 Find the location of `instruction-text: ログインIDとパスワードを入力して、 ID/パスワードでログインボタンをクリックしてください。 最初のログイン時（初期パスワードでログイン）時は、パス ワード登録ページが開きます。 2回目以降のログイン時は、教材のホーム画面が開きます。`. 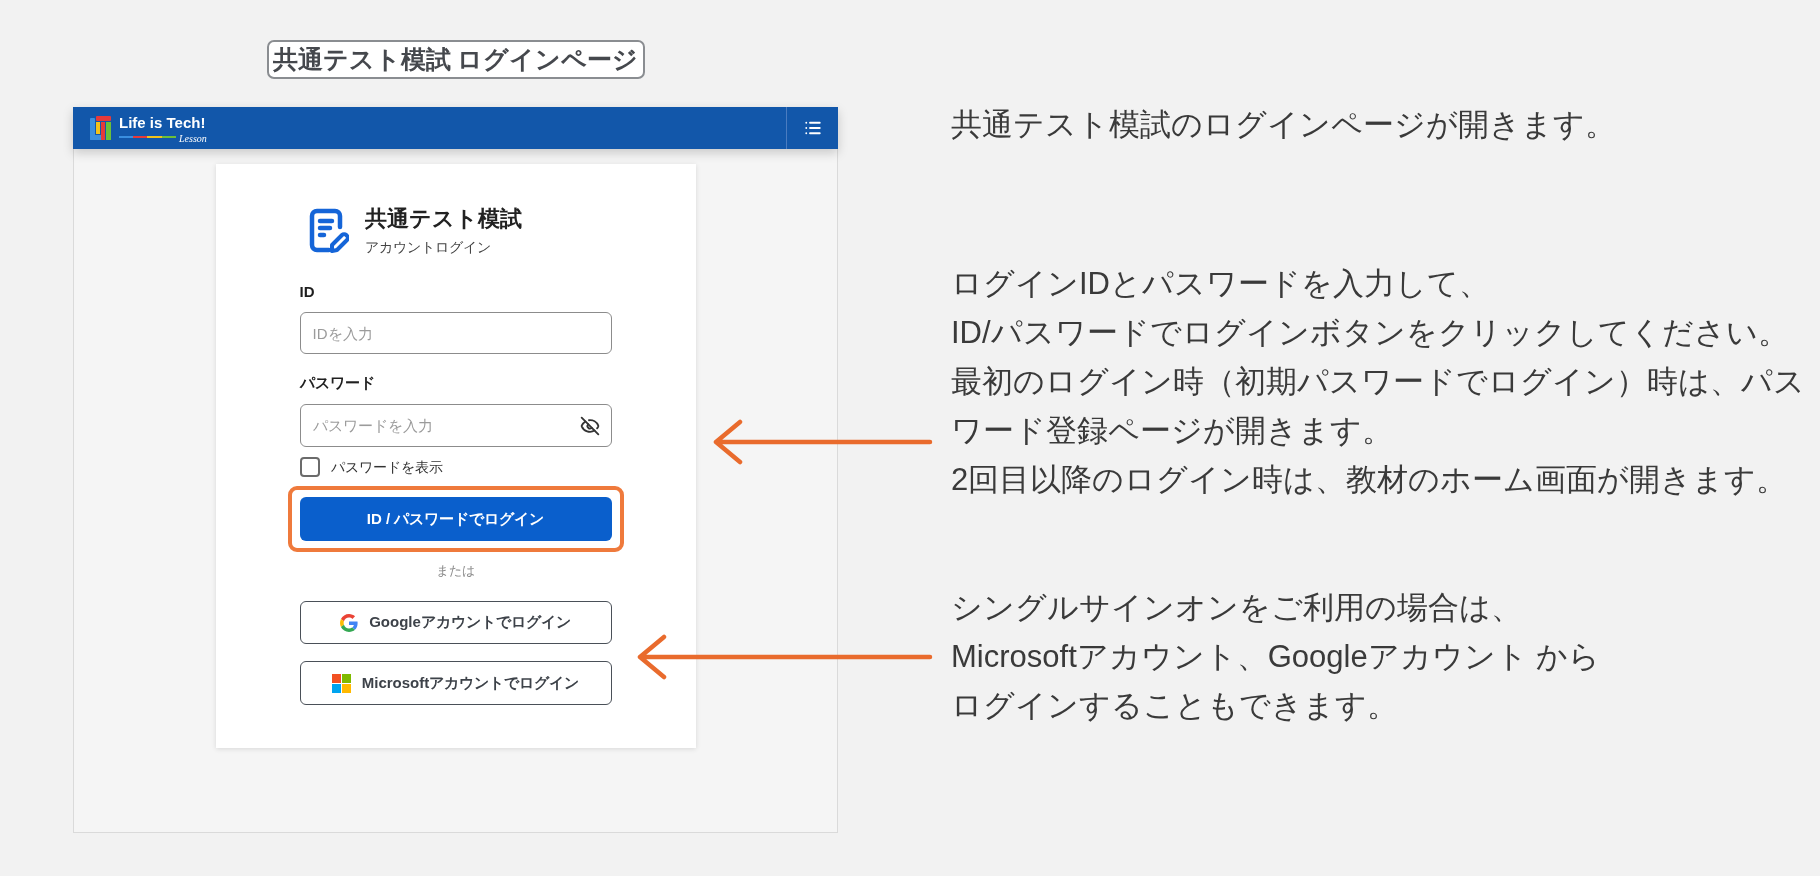

instruction-text: ログインIDとパスワードを入力して、 ID/パスワードでログインボタンをクリックしてください。 最初のログイン時（初期パスワードでログイン）時は、パス ワード登録ページが開きます。 2回目以降のログイン時は、教材のホーム画面が開きます。 is located at coordinates (1378, 382).